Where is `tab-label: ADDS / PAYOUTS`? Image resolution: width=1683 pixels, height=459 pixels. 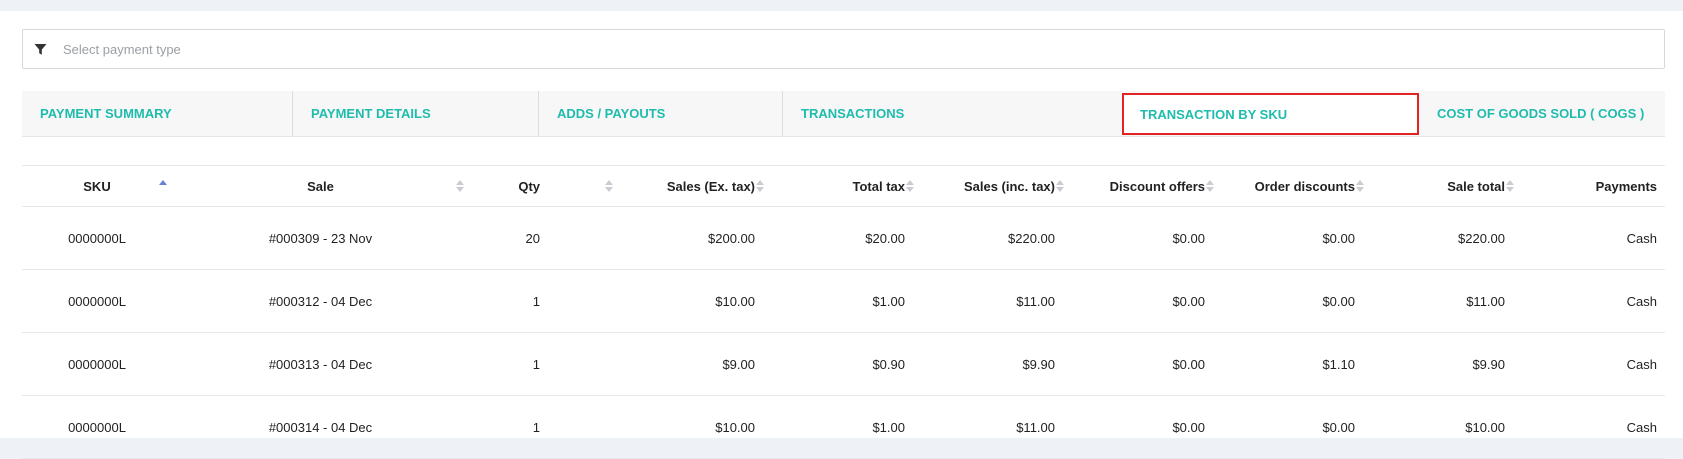
tab-label: ADDS / PAYOUTS is located at coordinates (611, 113).